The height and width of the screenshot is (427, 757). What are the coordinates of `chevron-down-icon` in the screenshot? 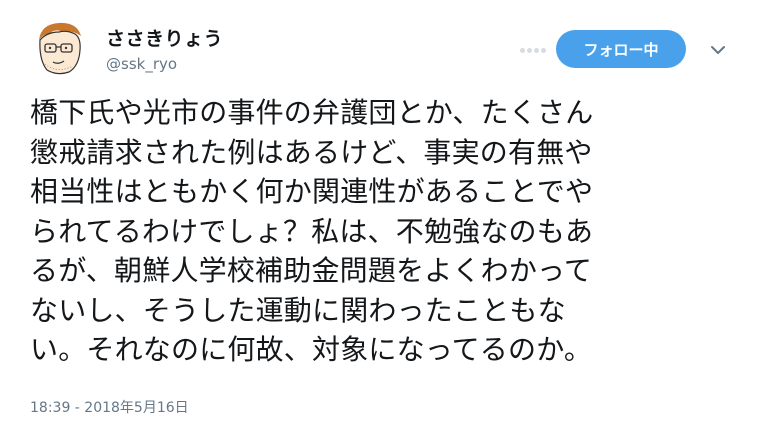 It's located at (718, 50).